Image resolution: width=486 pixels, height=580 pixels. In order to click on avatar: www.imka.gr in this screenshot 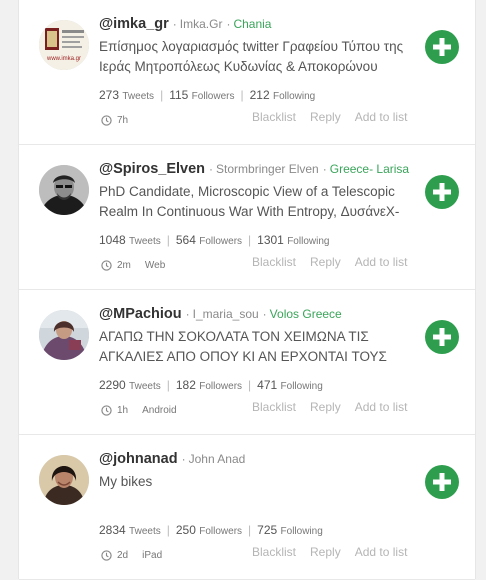, I will do `click(64, 45)`.